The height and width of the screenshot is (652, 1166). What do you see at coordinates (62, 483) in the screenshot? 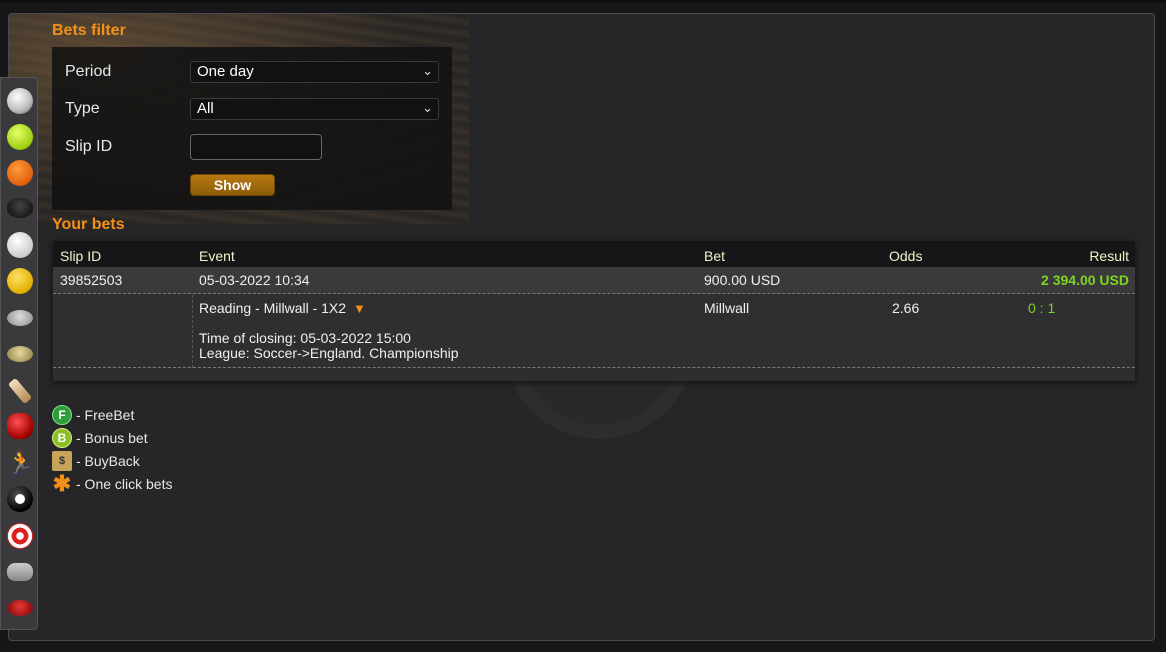
I see `one-click-icon: ✱` at bounding box center [62, 483].